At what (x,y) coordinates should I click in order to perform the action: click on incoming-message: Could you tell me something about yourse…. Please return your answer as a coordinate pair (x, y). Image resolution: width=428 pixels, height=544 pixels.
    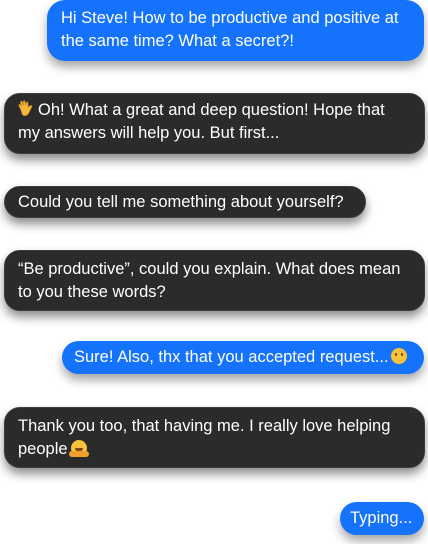
    Looking at the image, I should click on (185, 202).